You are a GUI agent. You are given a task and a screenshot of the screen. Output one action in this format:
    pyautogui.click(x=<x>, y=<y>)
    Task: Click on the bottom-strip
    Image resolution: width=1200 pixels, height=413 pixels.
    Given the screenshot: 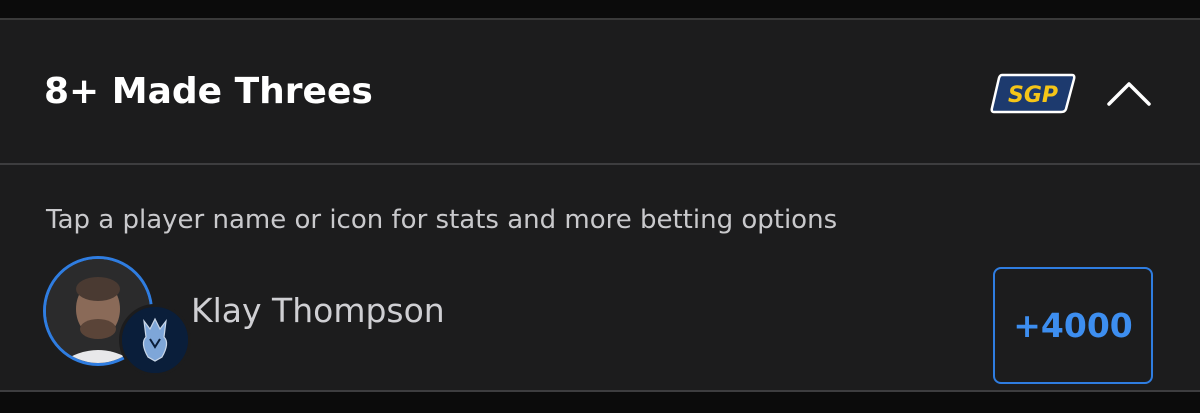 What is the action you would take?
    pyautogui.click(x=600, y=402)
    